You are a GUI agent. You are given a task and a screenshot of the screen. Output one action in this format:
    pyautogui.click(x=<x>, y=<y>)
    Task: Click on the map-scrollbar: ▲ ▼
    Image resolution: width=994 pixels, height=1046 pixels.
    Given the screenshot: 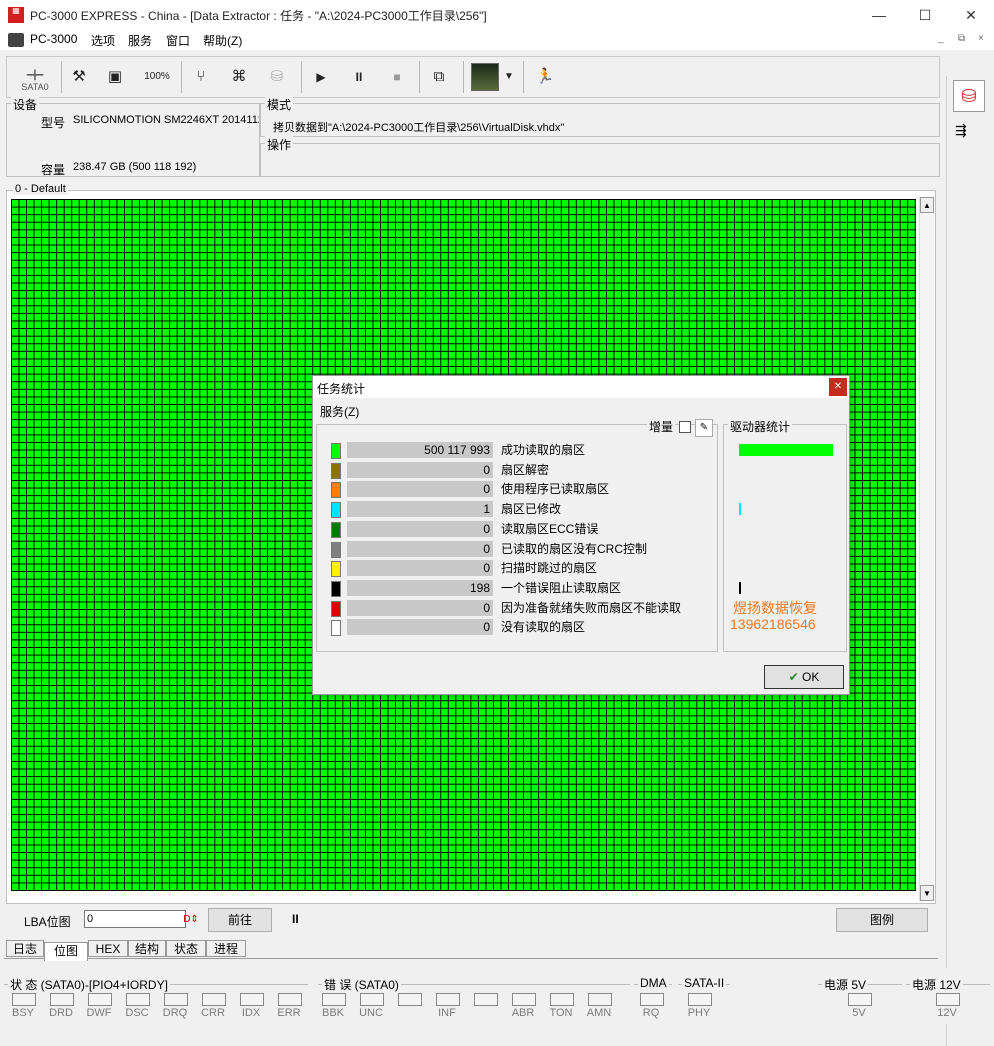 What is the action you would take?
    pyautogui.click(x=926, y=549)
    